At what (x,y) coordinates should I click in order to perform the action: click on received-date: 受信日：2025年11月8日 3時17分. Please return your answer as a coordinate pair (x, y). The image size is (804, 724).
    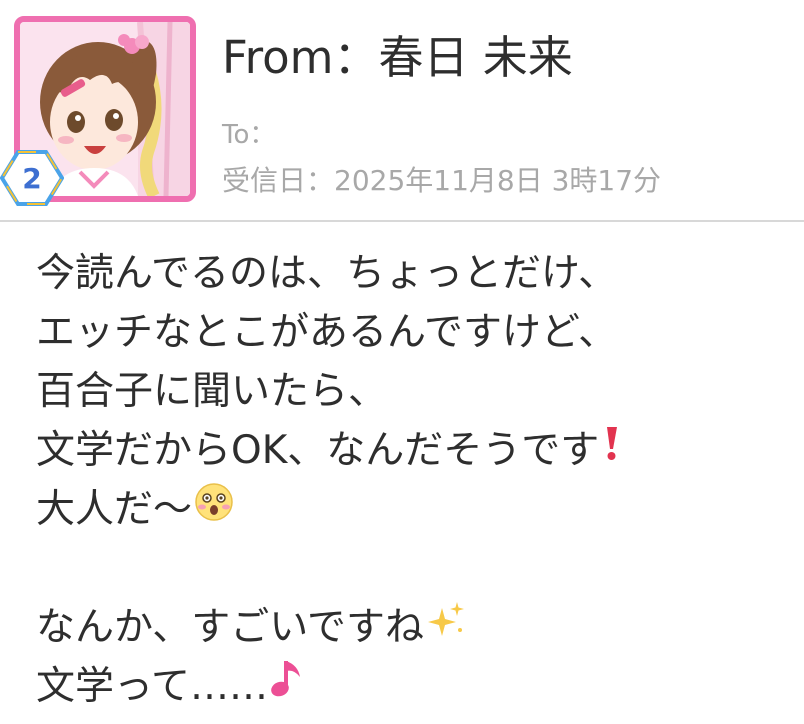
    Looking at the image, I should click on (442, 180).